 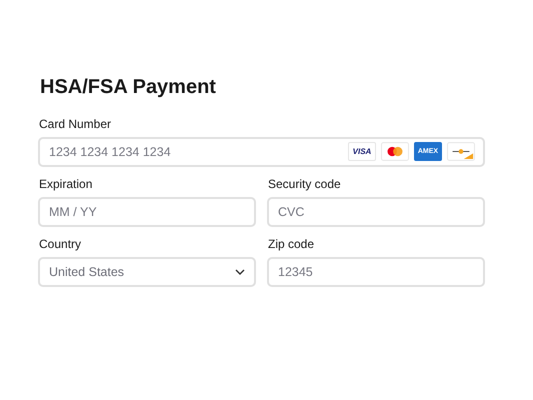 What do you see at coordinates (147, 212) in the screenshot?
I see `expiration-field: MM / YY` at bounding box center [147, 212].